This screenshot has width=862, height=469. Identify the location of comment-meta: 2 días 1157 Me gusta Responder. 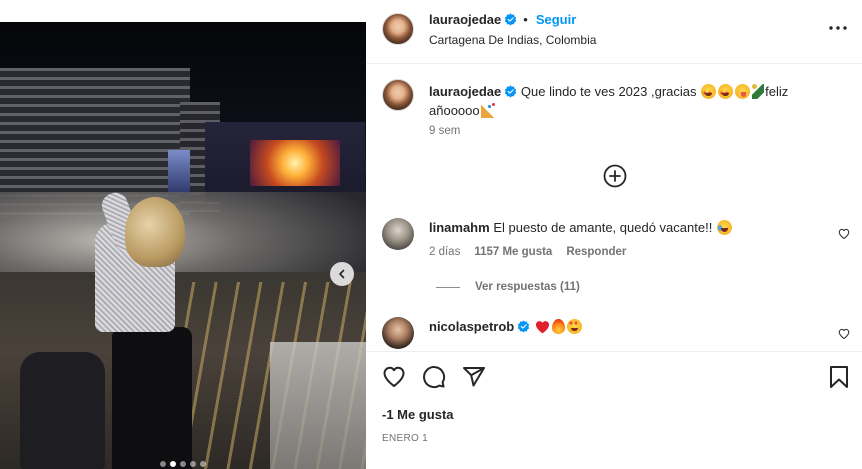
(527, 252).